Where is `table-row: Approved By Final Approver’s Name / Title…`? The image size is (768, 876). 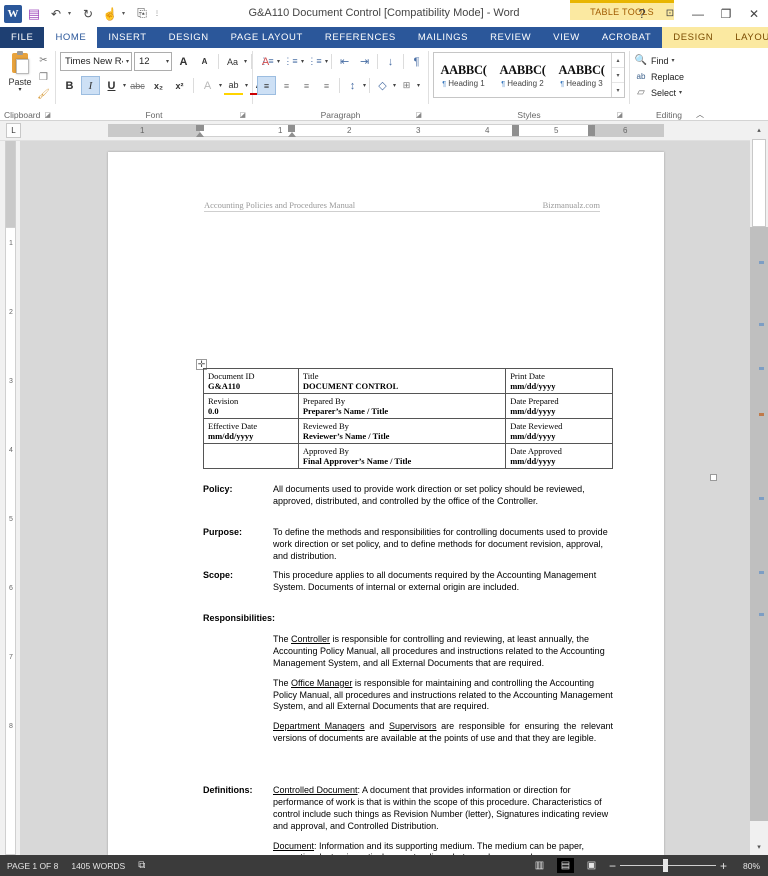 table-row: Approved By Final Approver’s Name / Title… is located at coordinates (408, 456).